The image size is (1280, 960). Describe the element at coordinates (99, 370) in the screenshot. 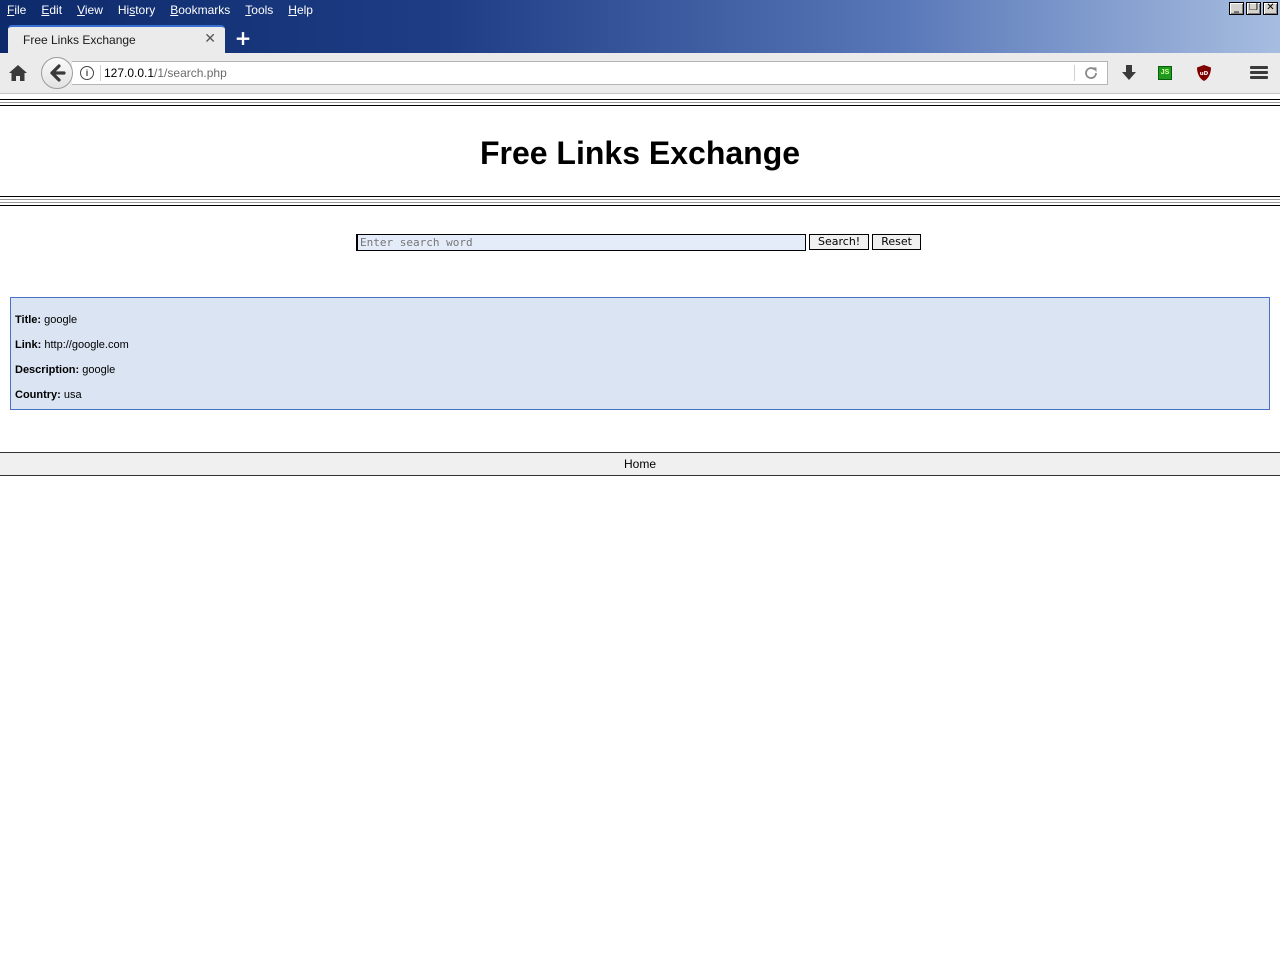

I see `result-description-value: google` at that location.